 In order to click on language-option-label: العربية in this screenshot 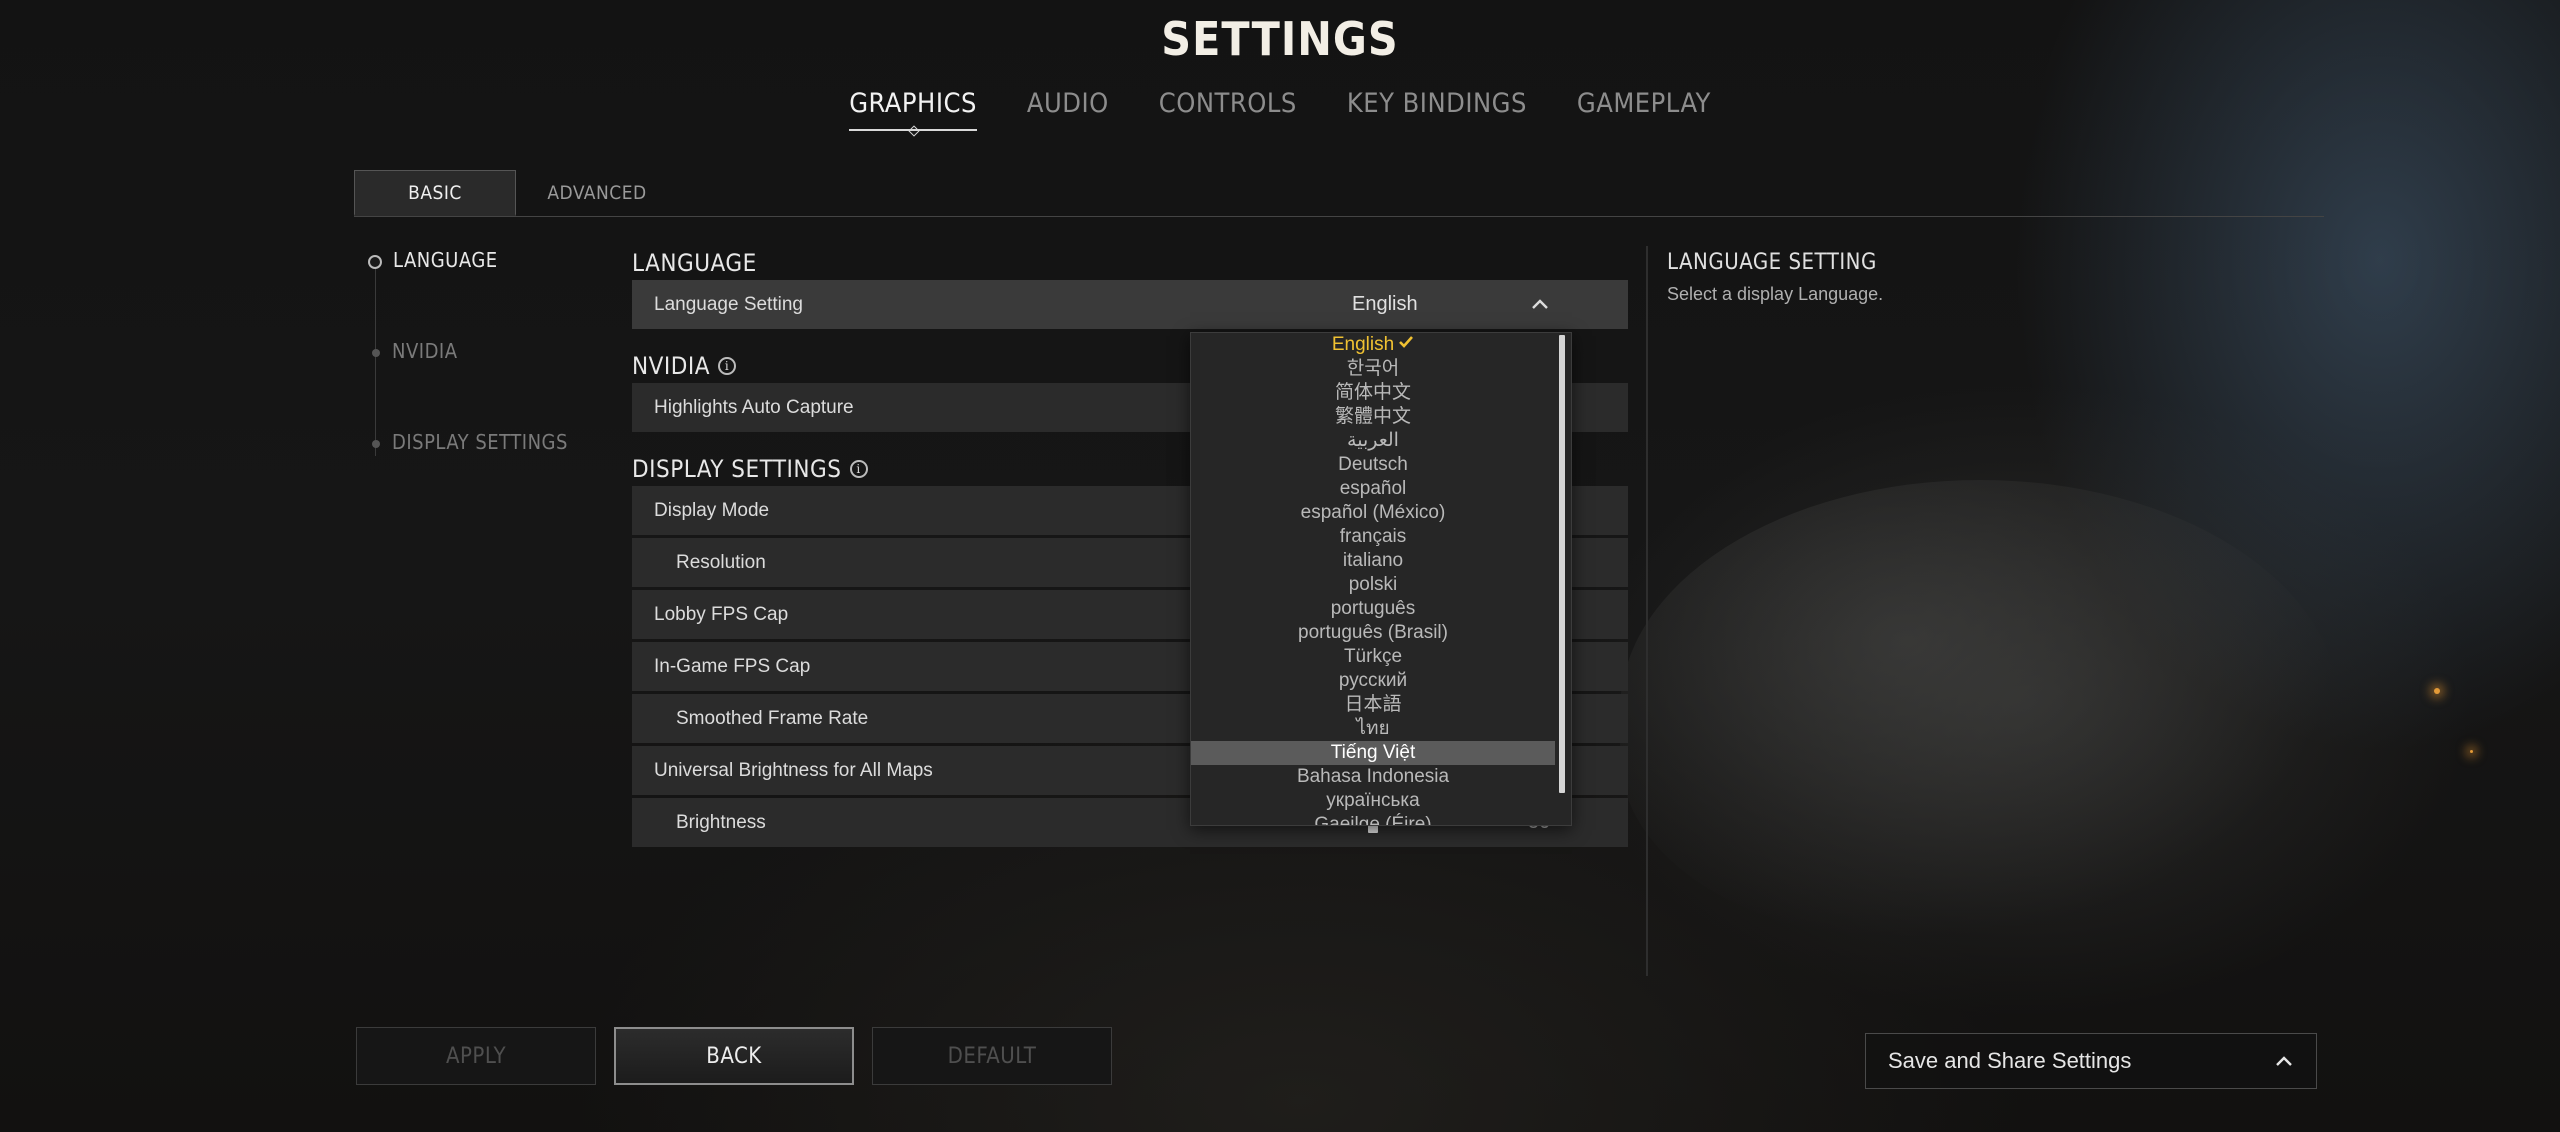, I will do `click(1373, 440)`.